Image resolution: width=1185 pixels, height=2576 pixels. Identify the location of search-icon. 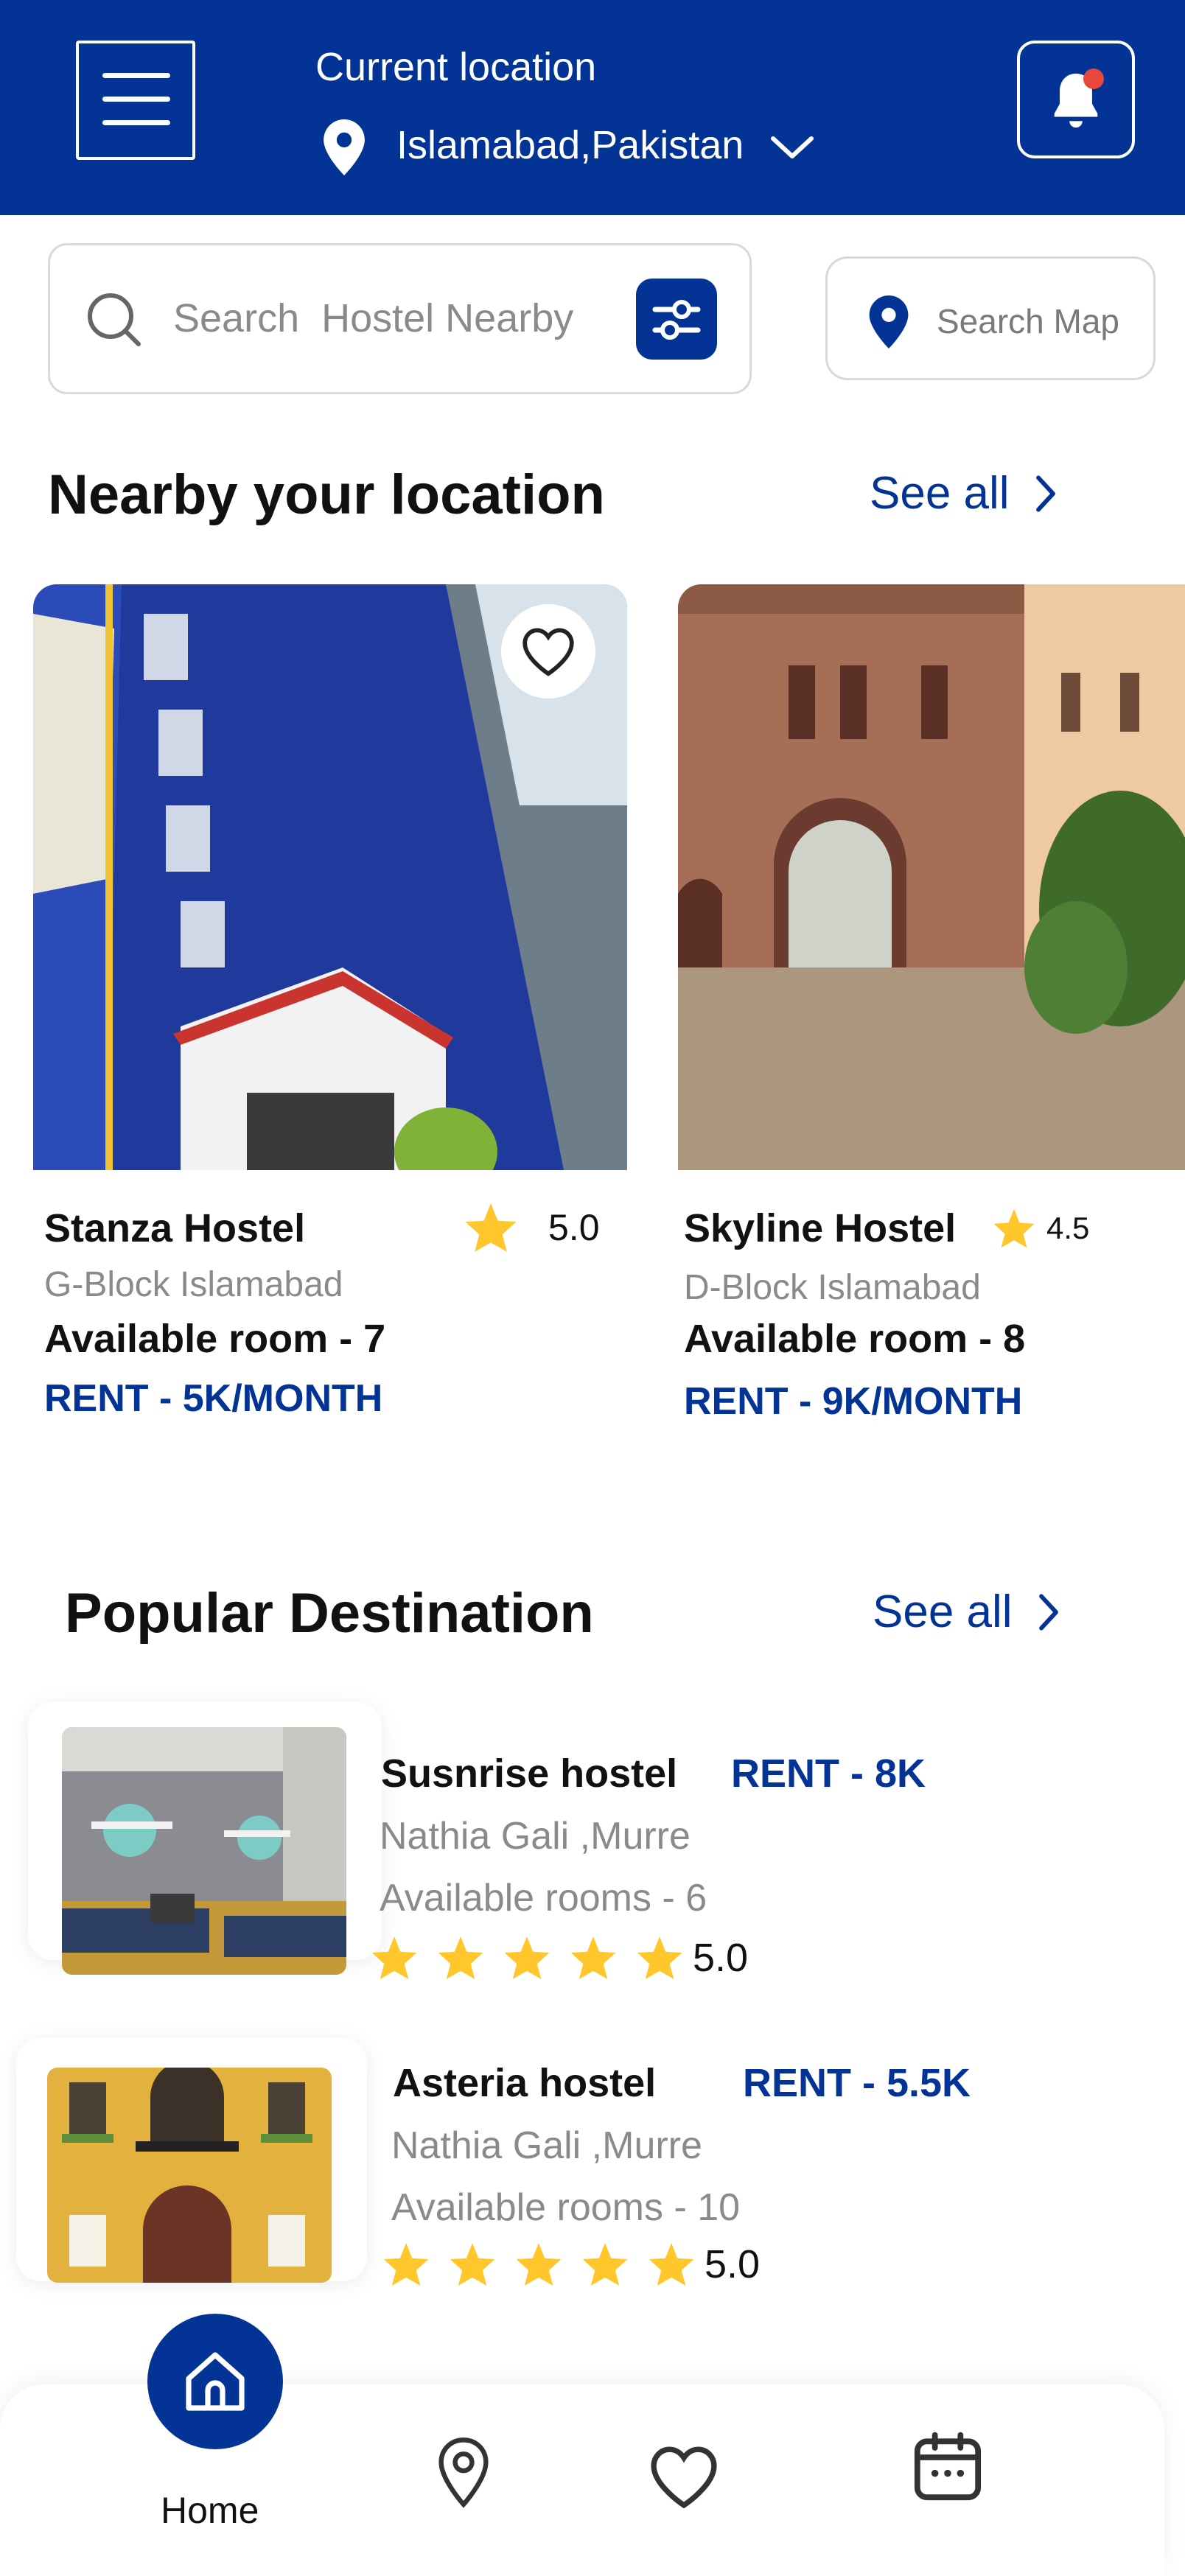
(114, 319).